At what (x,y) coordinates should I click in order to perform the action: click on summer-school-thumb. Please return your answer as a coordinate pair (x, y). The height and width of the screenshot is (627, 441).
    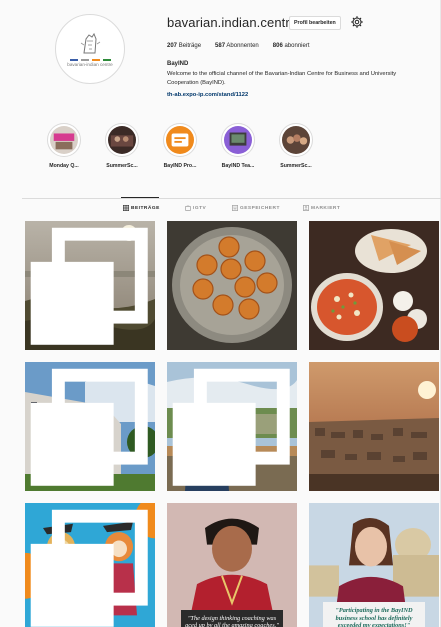
    Looking at the image, I should click on (122, 140).